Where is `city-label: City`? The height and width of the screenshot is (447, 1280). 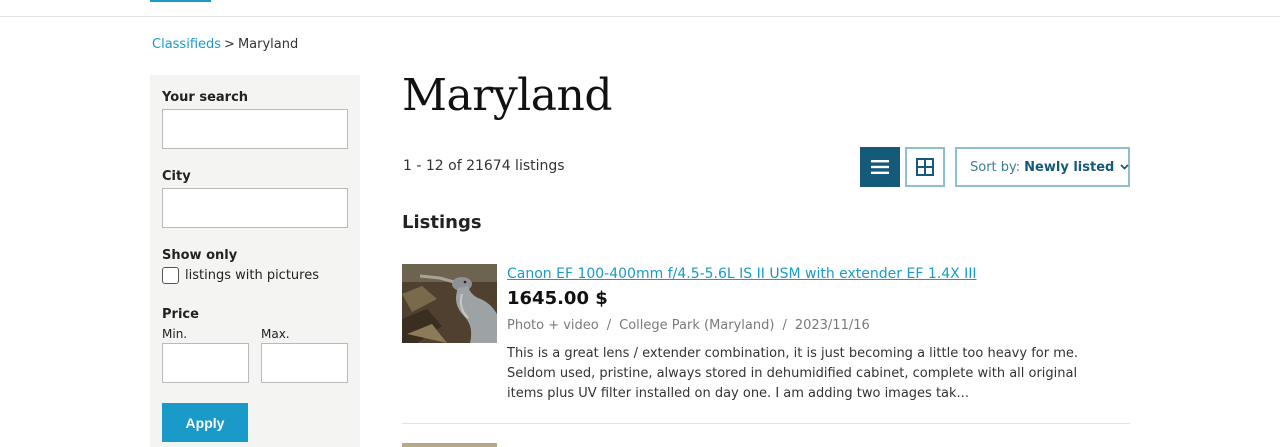 city-label: City is located at coordinates (176, 176).